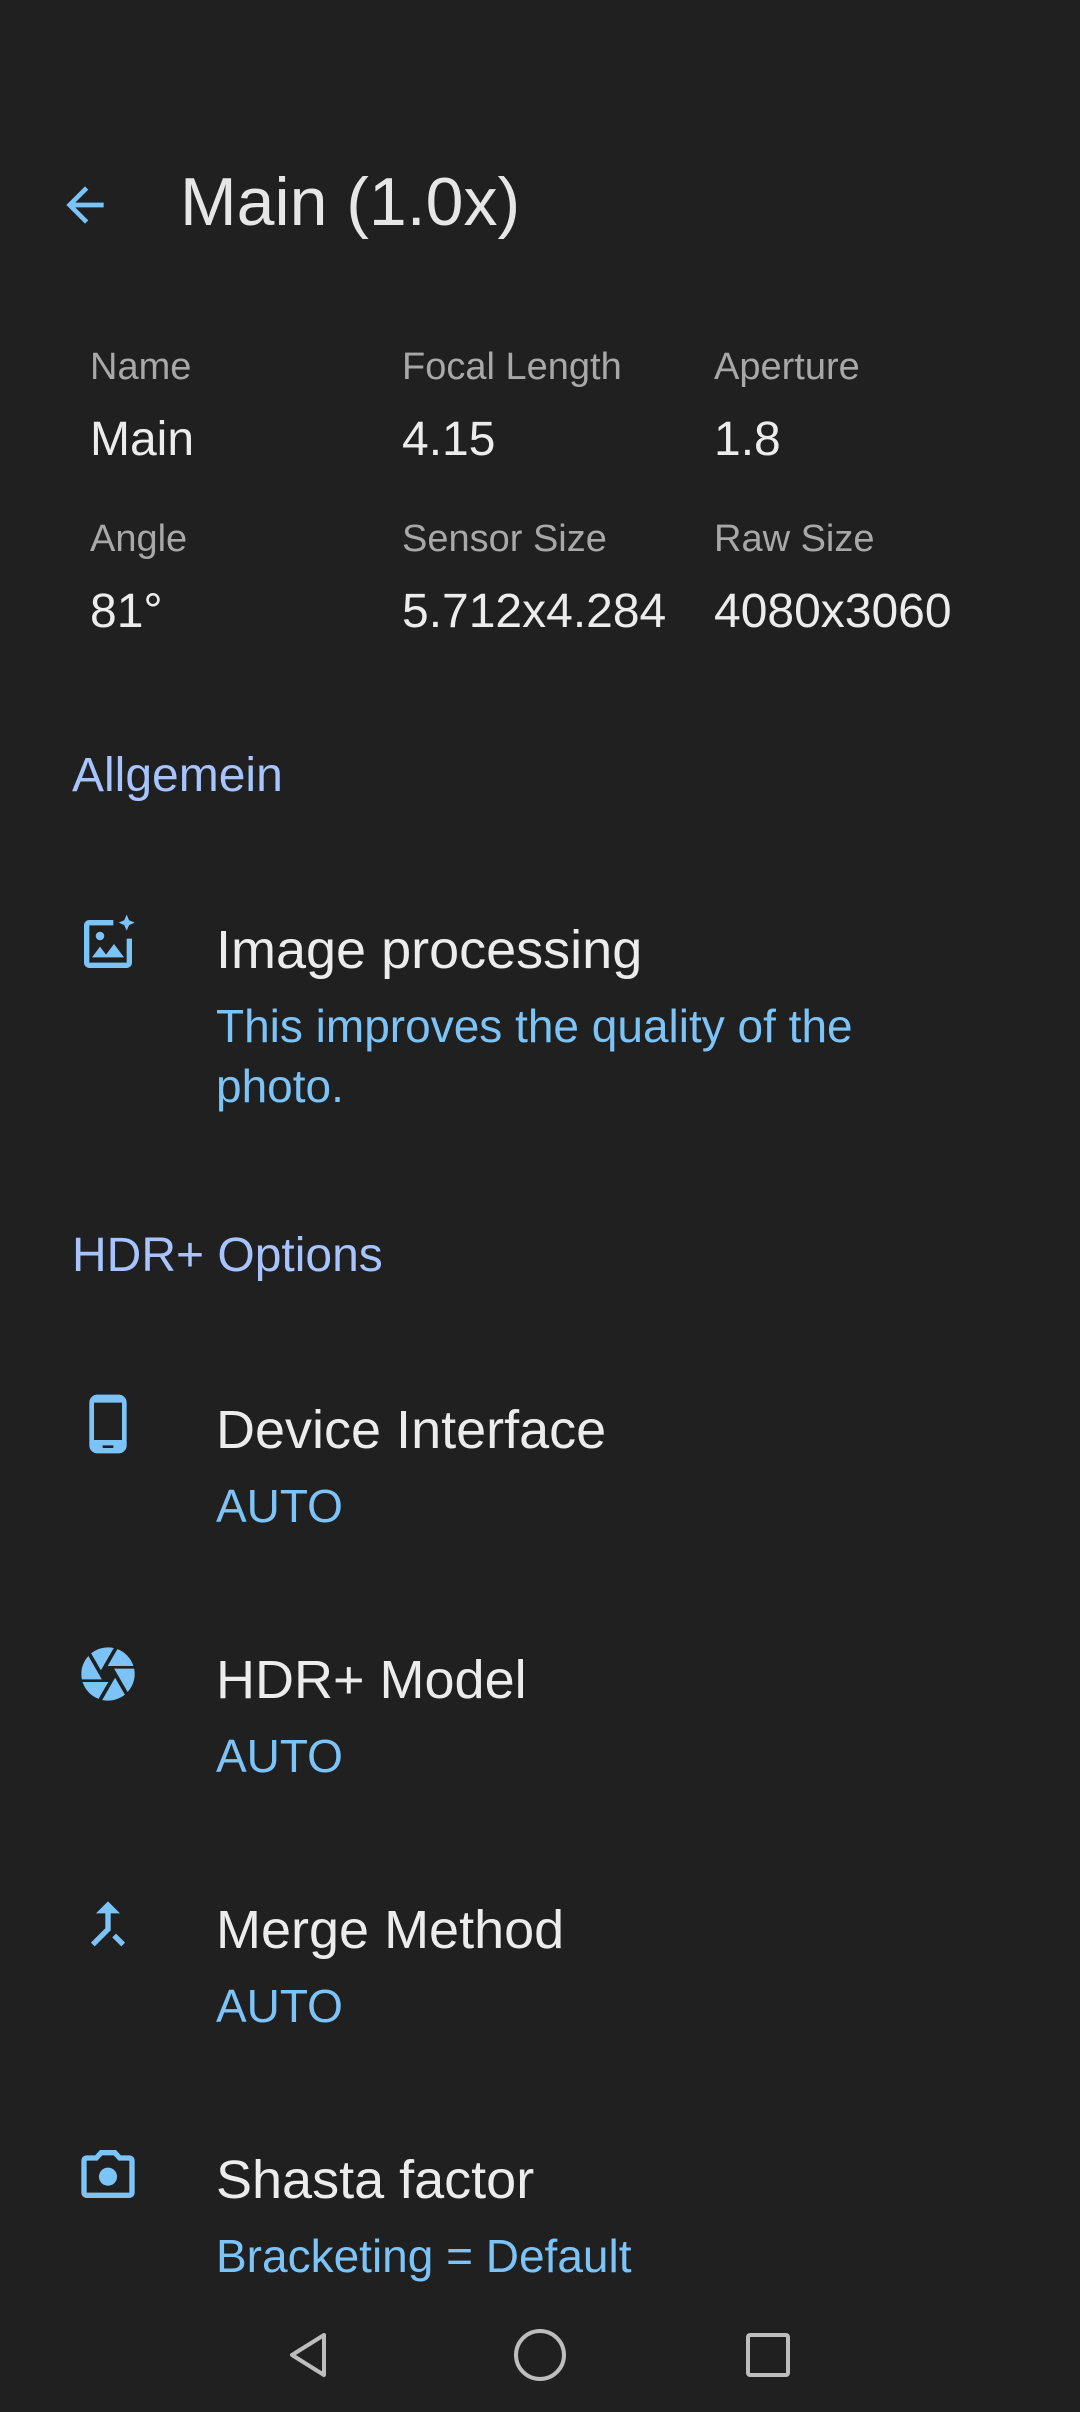 The width and height of the screenshot is (1080, 2412). Describe the element at coordinates (177, 775) in the screenshot. I see `section-header-general: Allgemein` at that location.